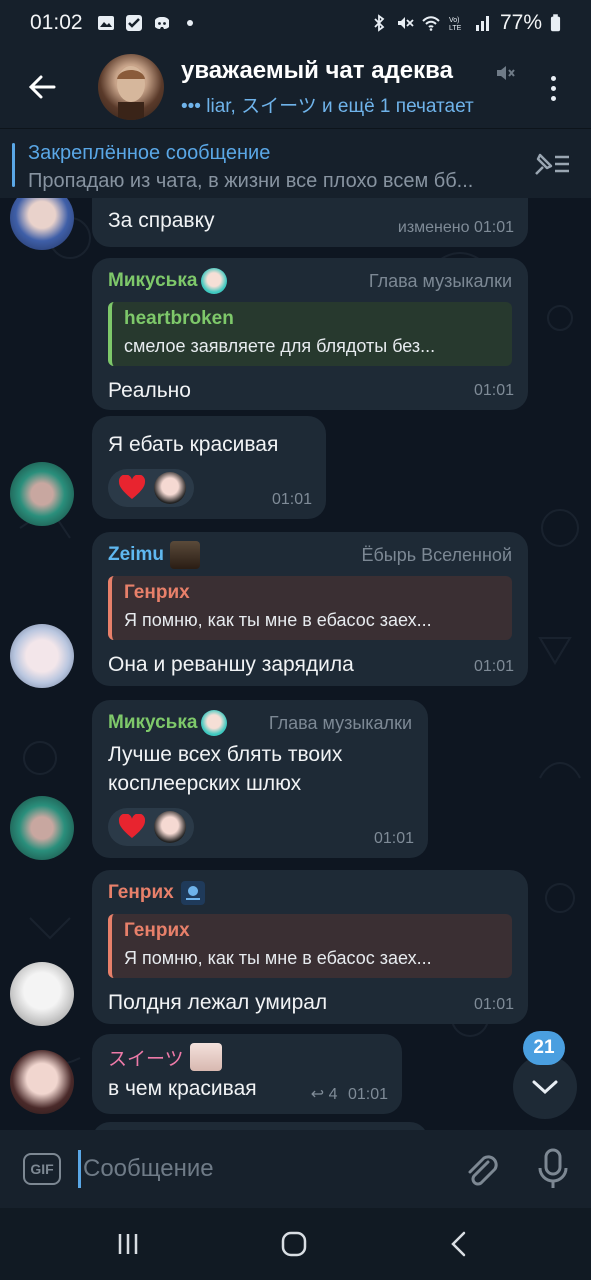 Image resolution: width=591 pixels, height=1280 pixels. What do you see at coordinates (42, 656) in the screenshot?
I see `avatar-user-anime-girl` at bounding box center [42, 656].